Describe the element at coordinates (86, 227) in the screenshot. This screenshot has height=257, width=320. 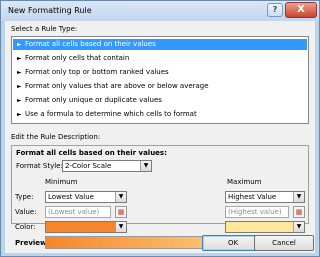
I see `min-color-picker: ▼` at that location.